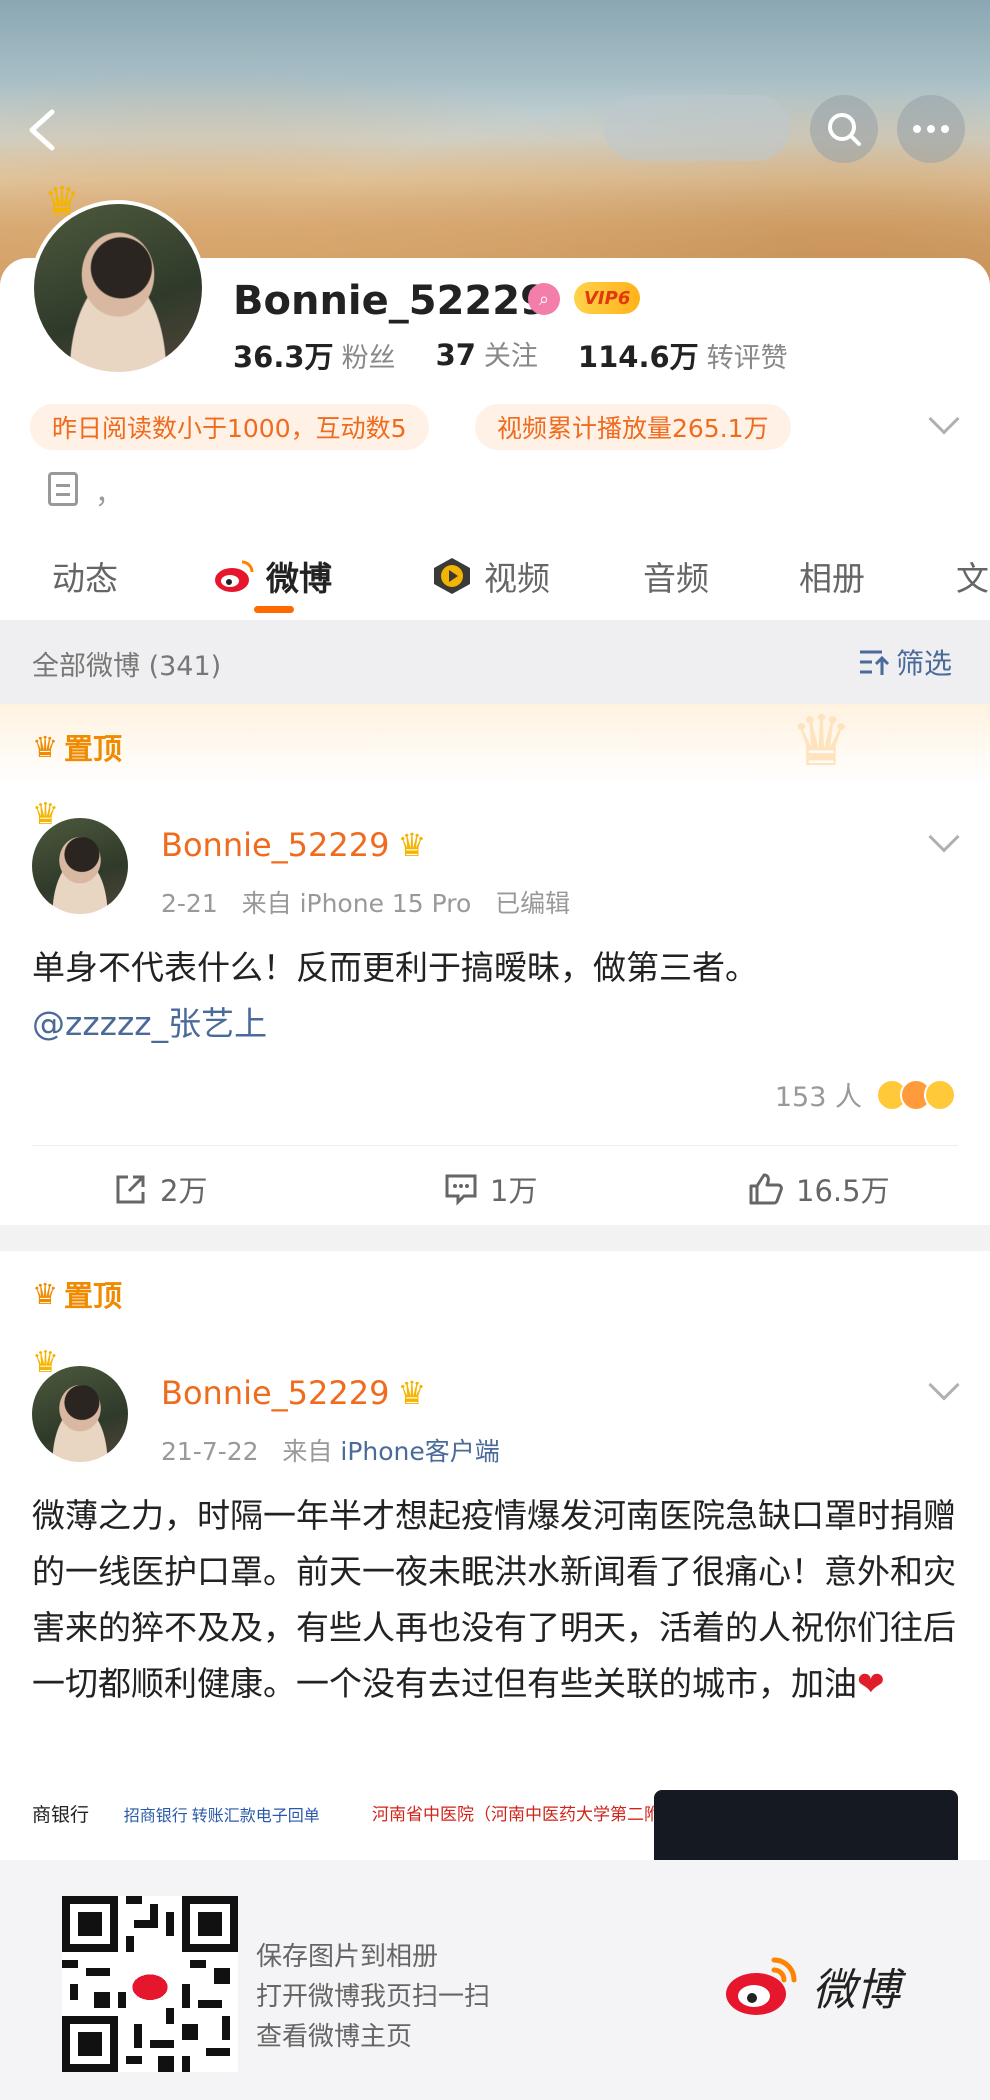 The height and width of the screenshot is (2100, 990). What do you see at coordinates (299, 578) in the screenshot?
I see `tab-label: 微博` at bounding box center [299, 578].